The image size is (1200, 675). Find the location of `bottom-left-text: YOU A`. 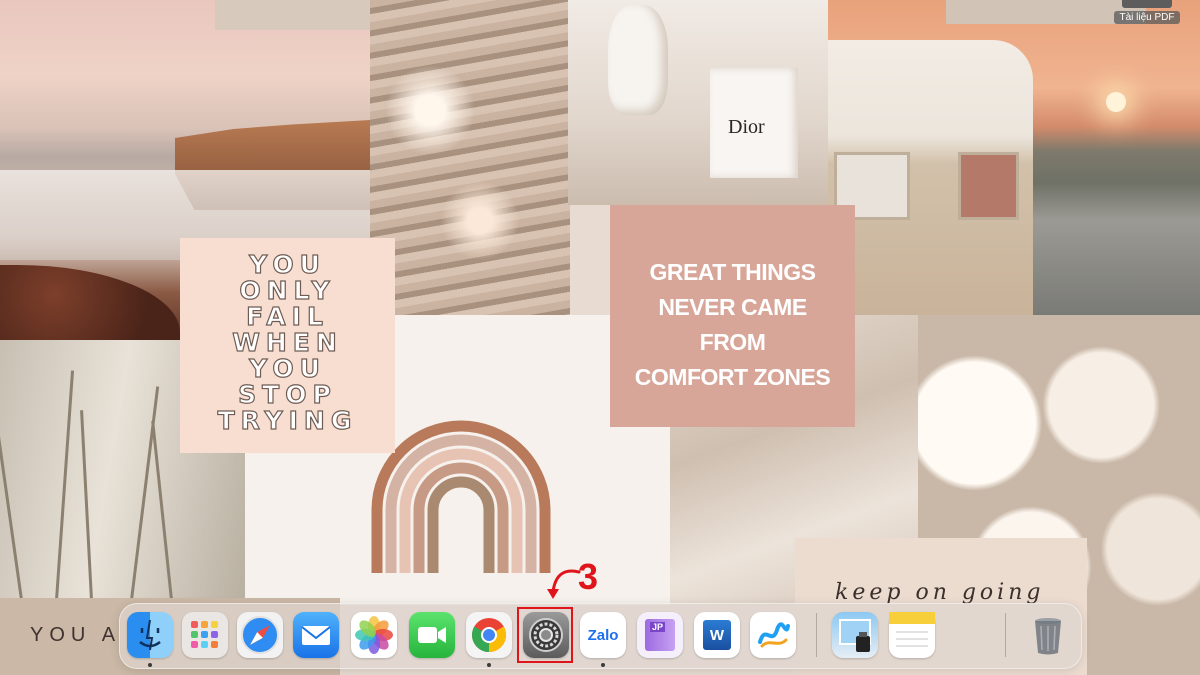

bottom-left-text: YOU A is located at coordinates (76, 635).